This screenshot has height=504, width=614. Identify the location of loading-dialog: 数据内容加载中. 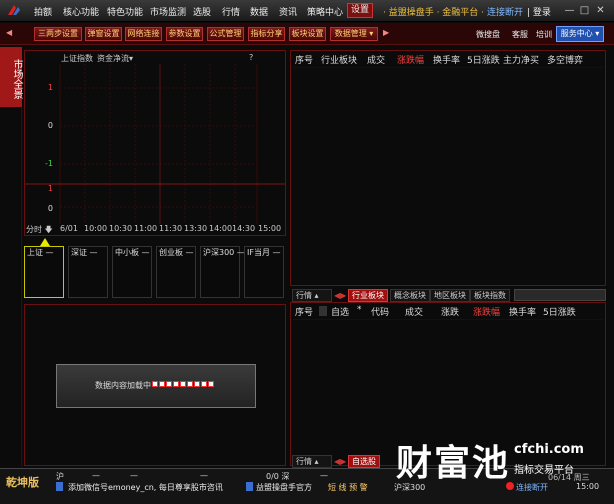
(156, 386).